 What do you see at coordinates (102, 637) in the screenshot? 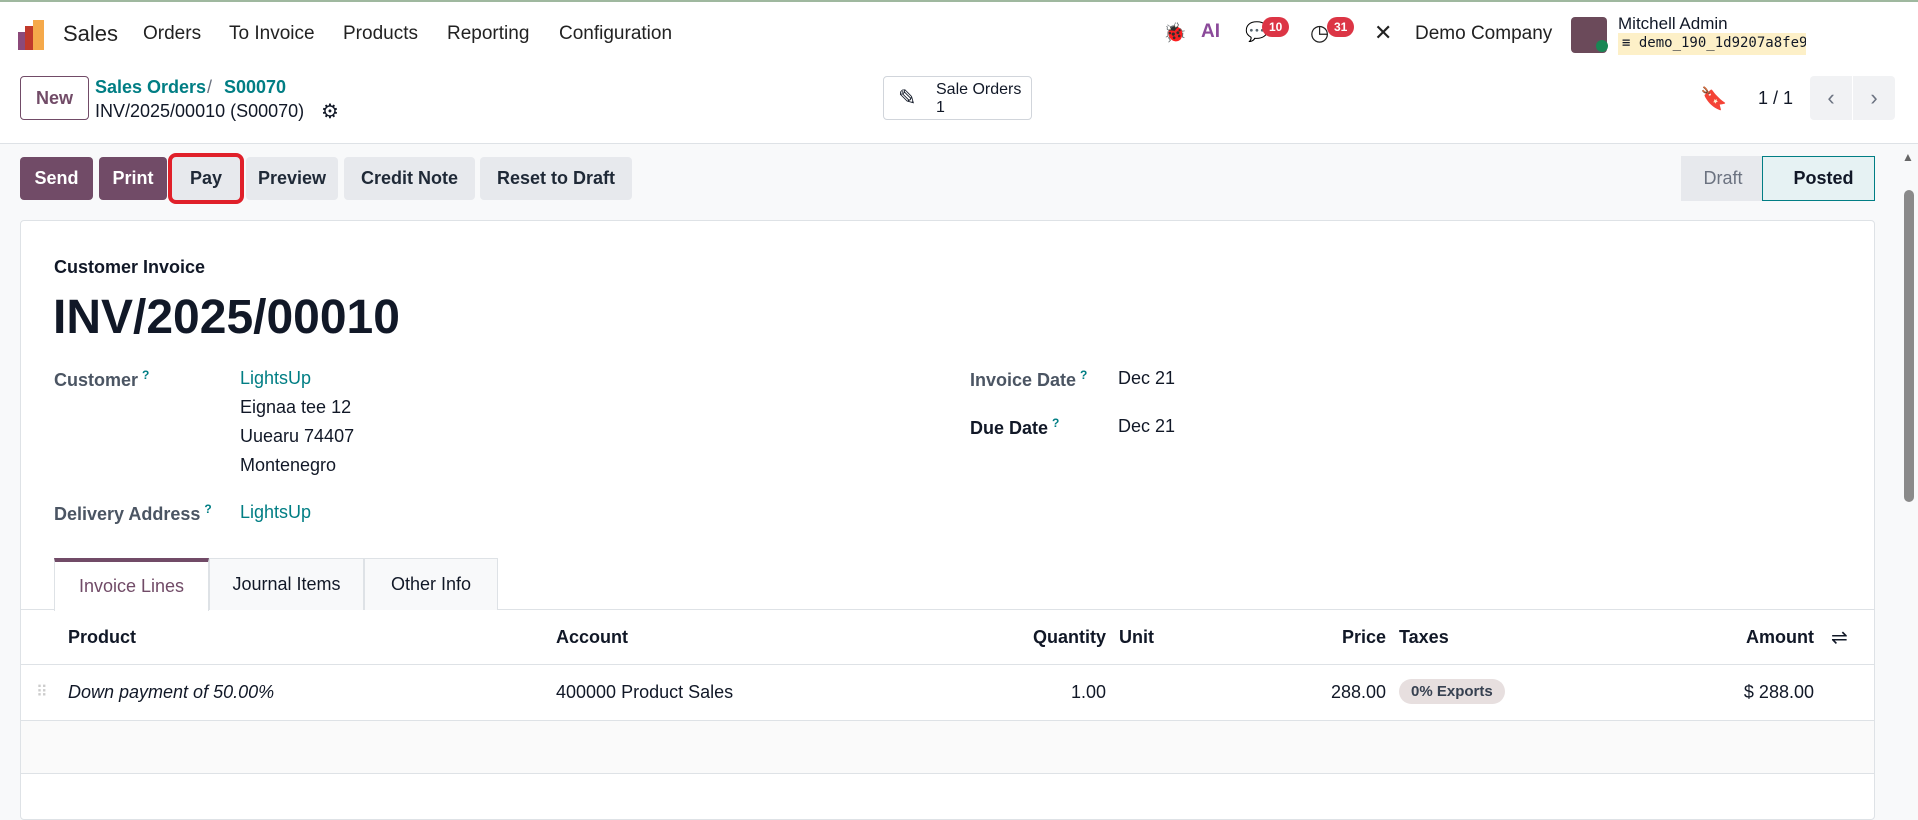
I see `header-product: Product` at bounding box center [102, 637].